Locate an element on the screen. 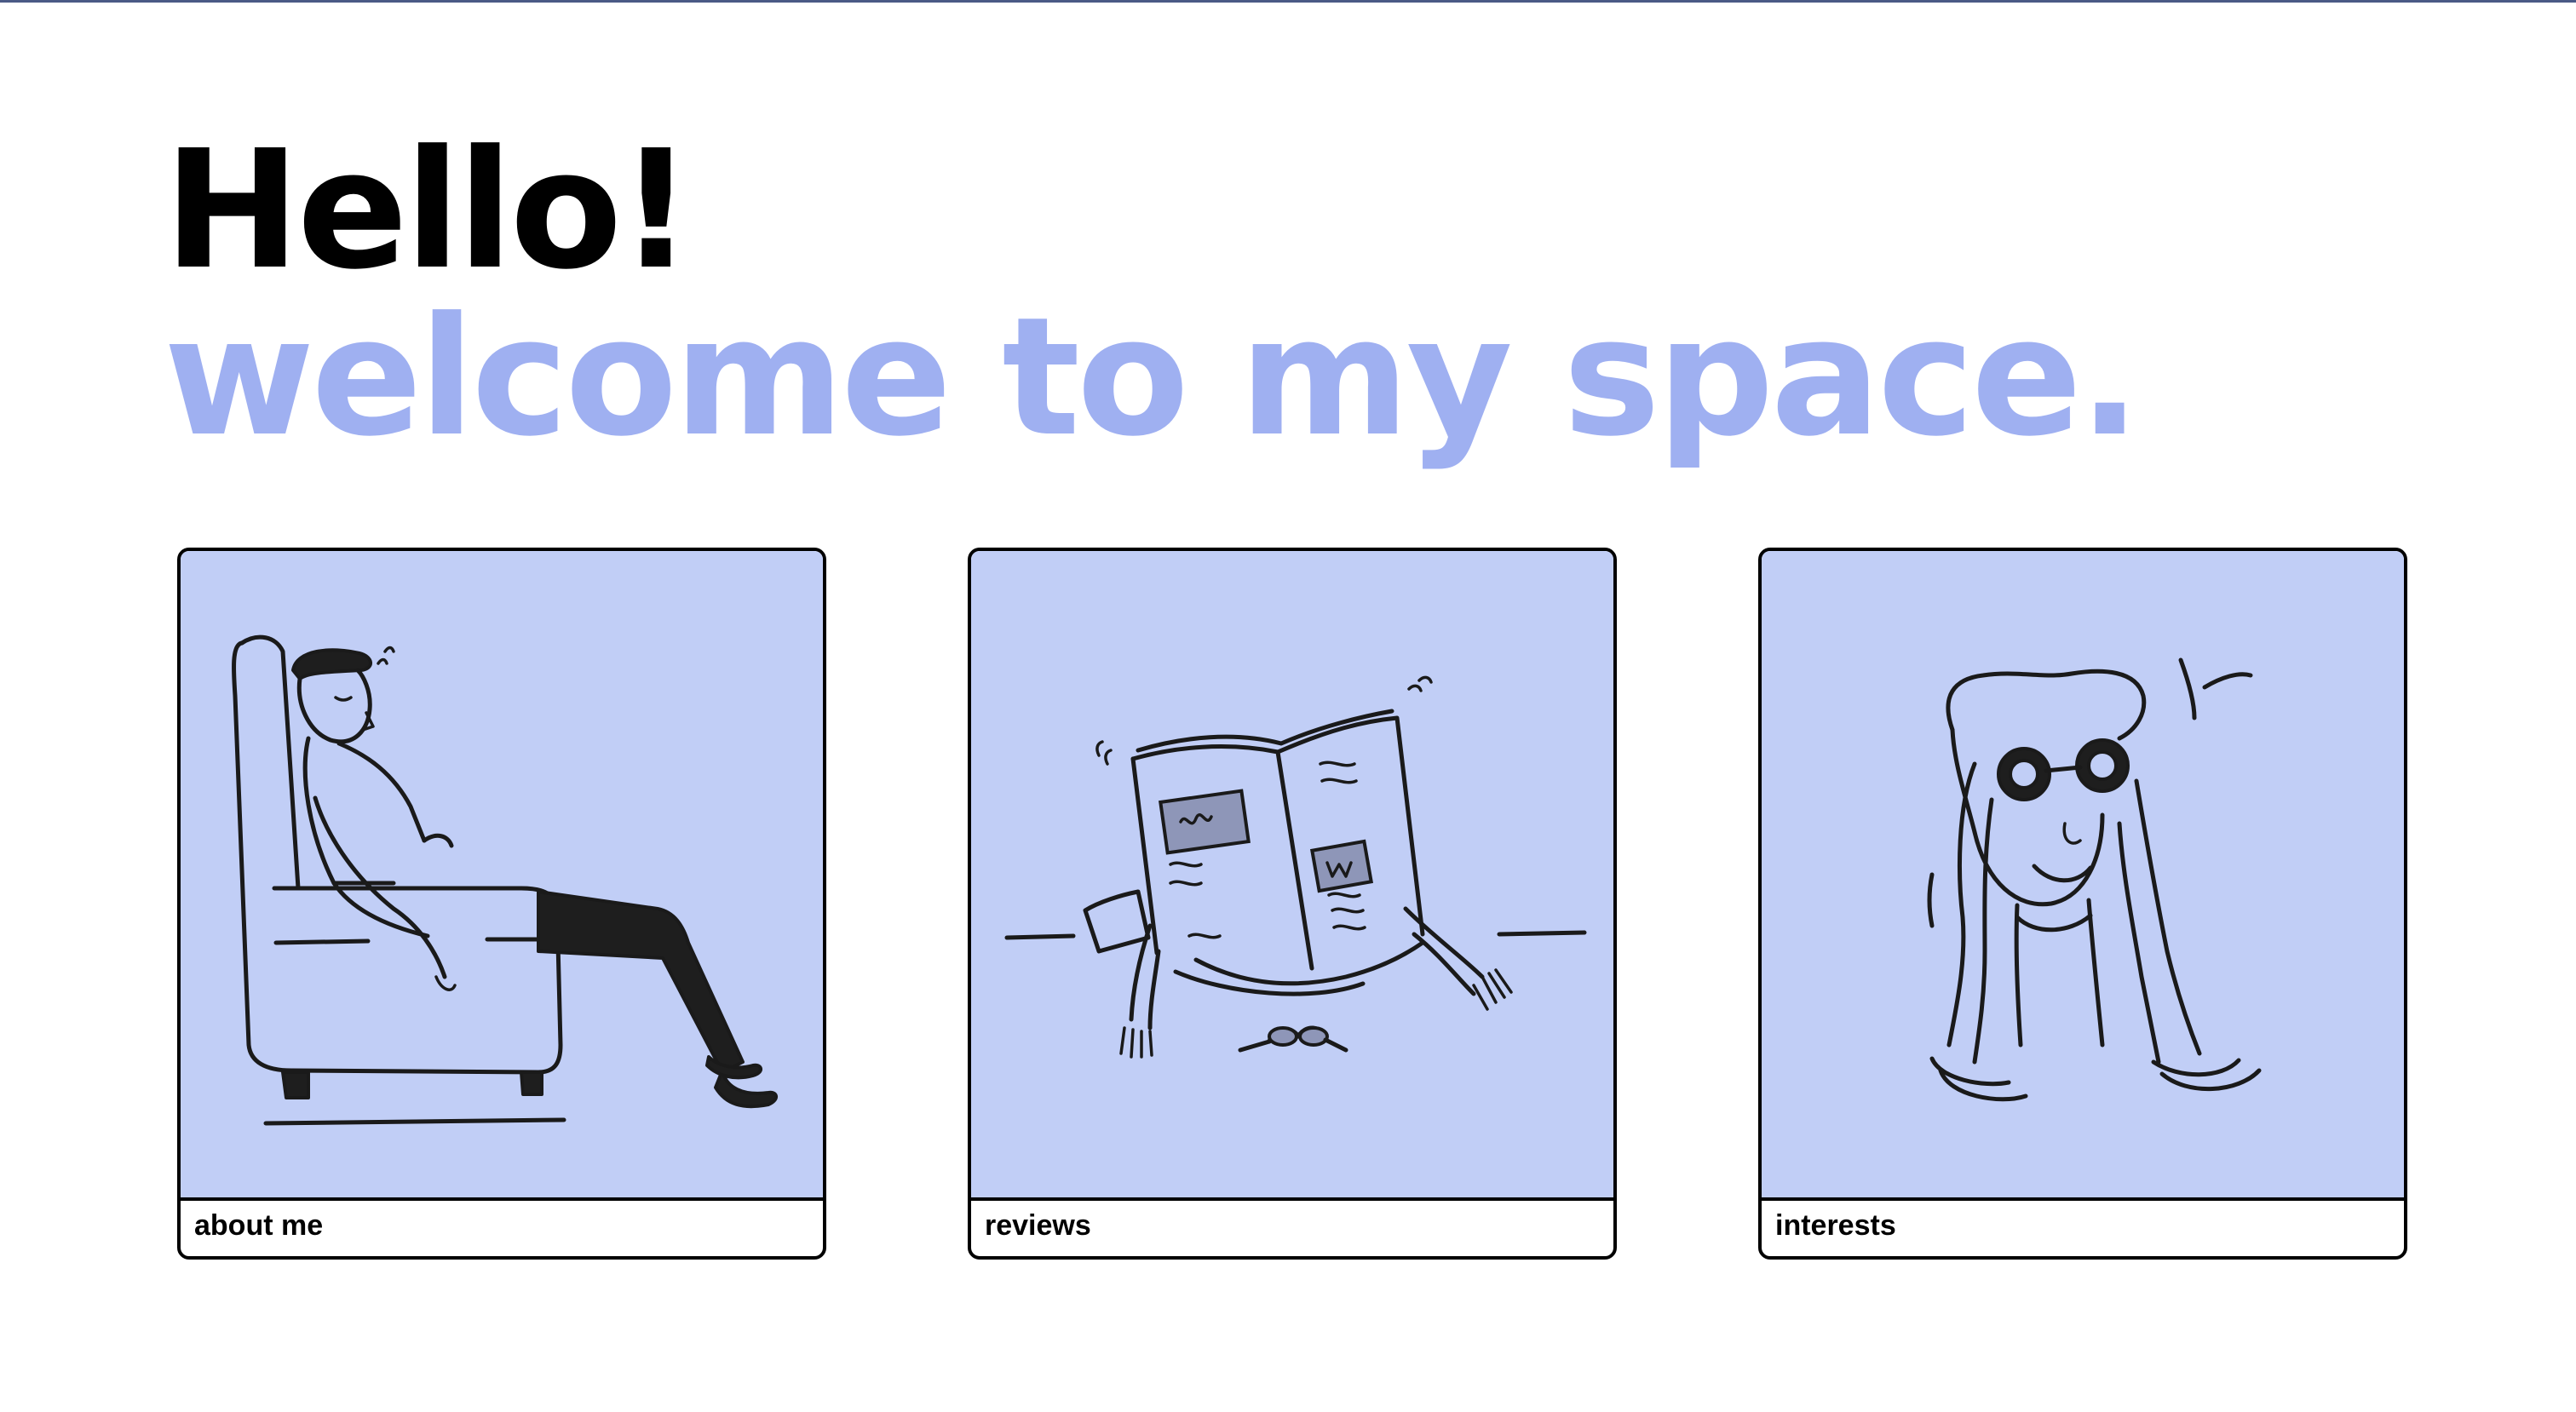 This screenshot has width=2576, height=1412. reviews-illustration is located at coordinates (1292, 876).